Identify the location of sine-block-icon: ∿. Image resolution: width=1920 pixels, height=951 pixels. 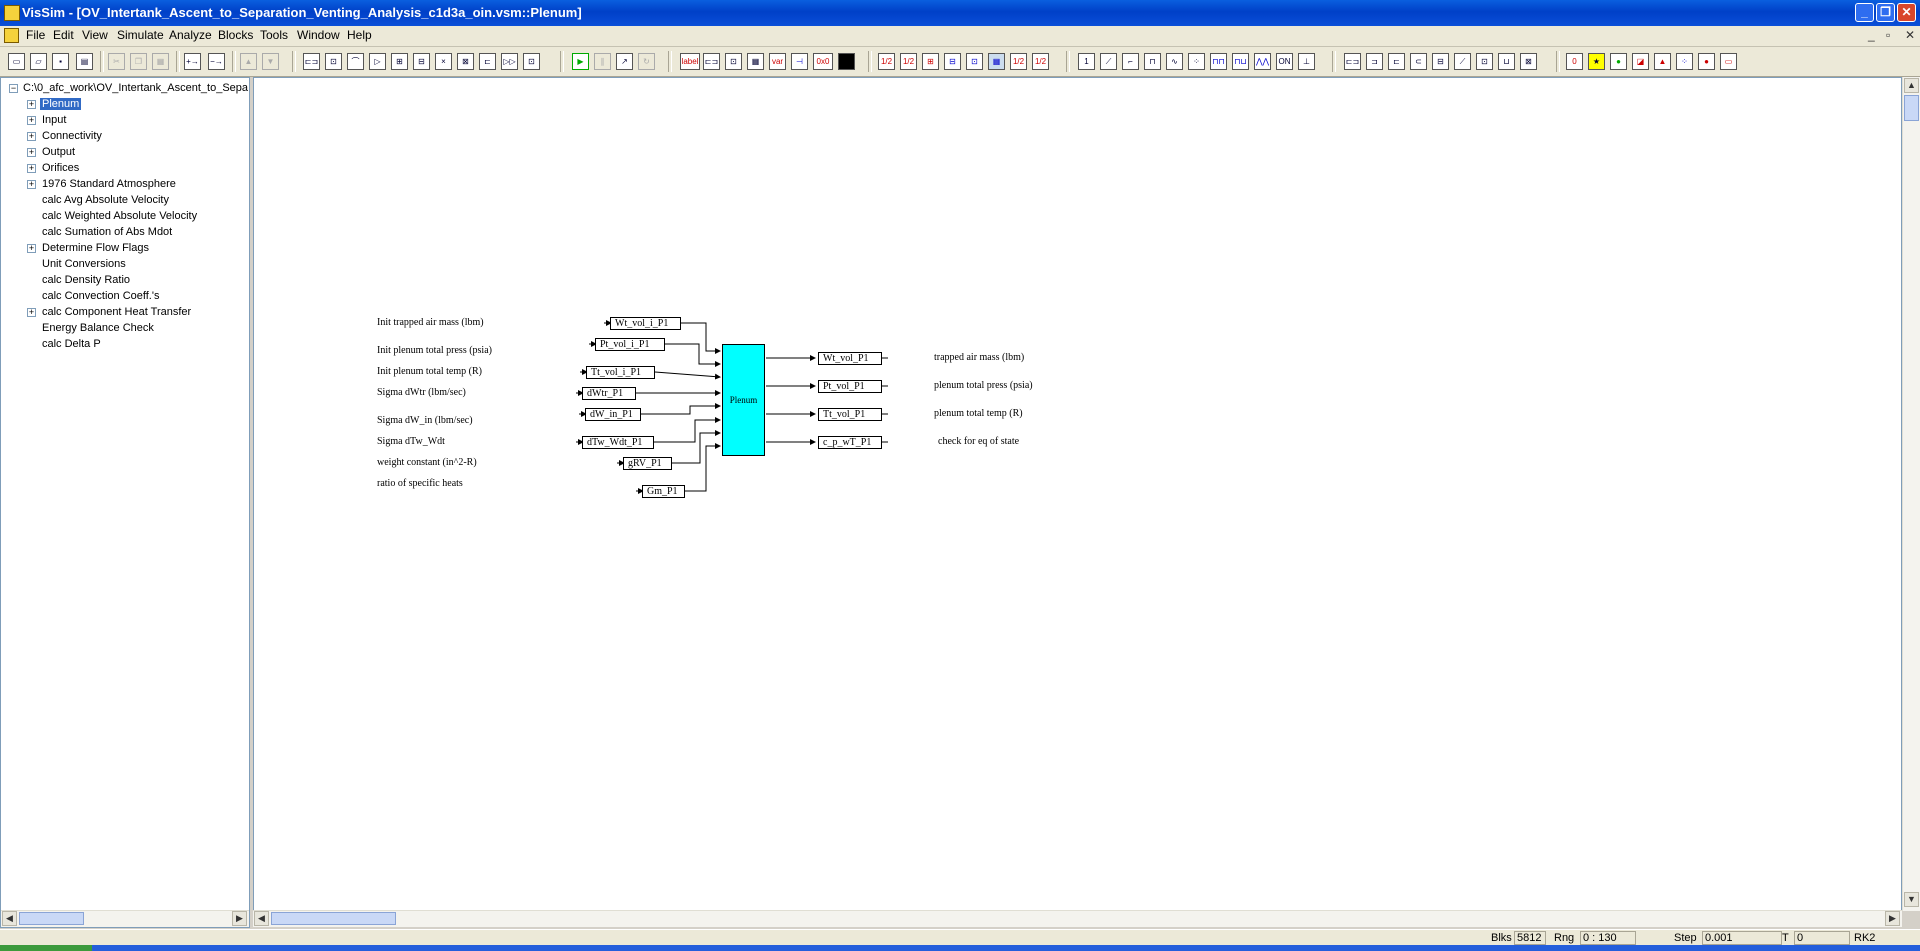
(1174, 61).